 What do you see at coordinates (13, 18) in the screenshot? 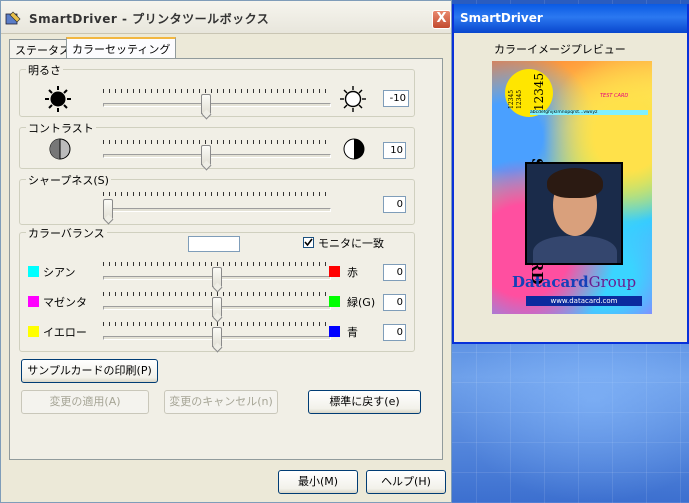
I see `smartdriver-app-icon` at bounding box center [13, 18].